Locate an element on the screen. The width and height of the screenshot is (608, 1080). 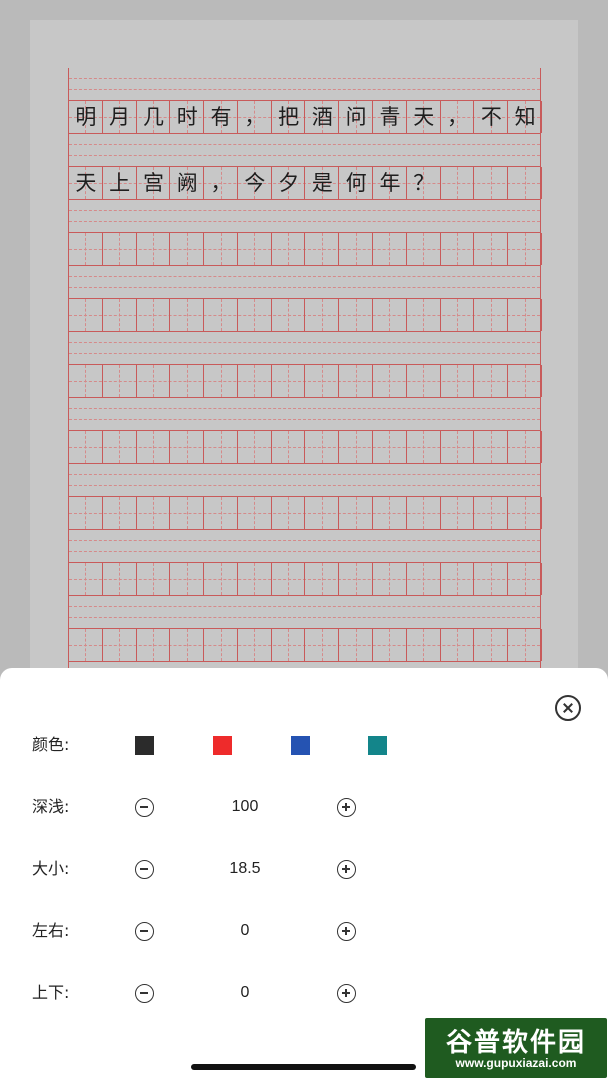
size-minus-icon is located at coordinates (144, 869).